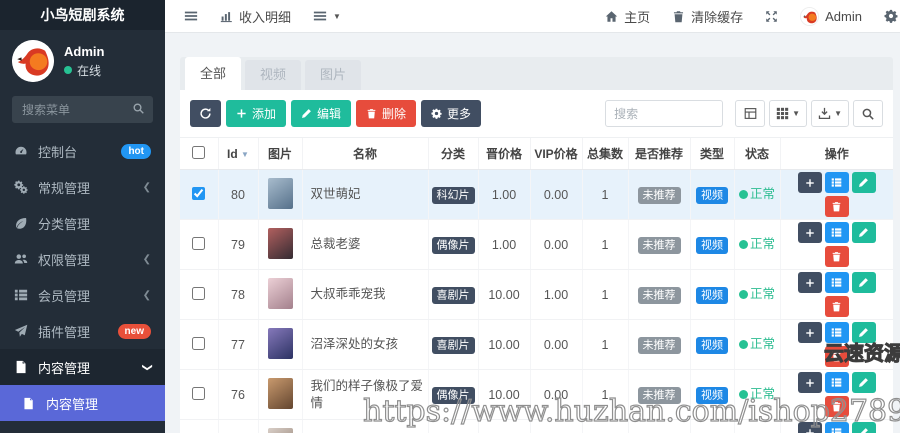  What do you see at coordinates (364, 153) in the screenshot?
I see `column-header-名称: 名称` at bounding box center [364, 153].